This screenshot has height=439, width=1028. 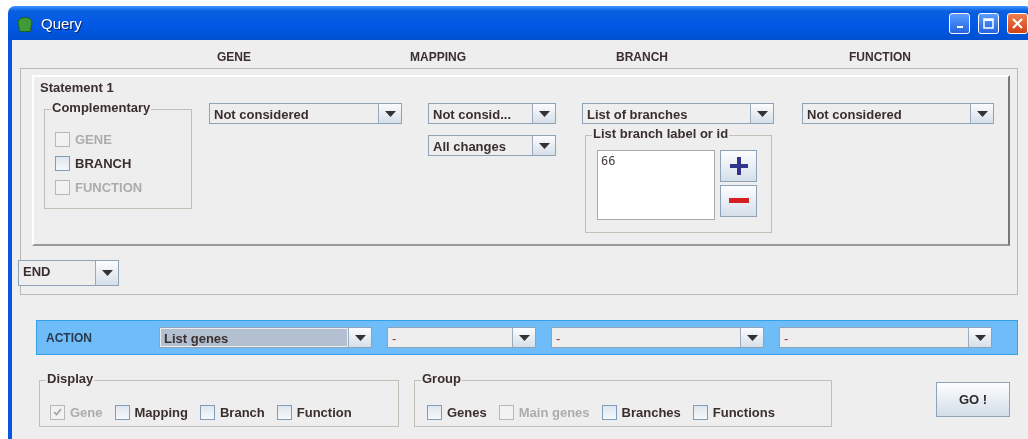 I want to click on maximize-icon, so click(x=988, y=23).